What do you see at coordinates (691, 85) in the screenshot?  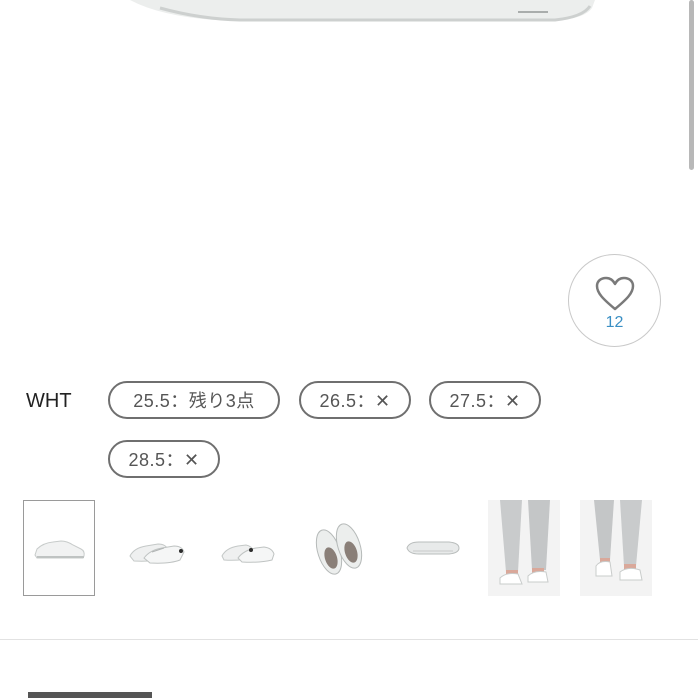 I see `page-scrollbar` at bounding box center [691, 85].